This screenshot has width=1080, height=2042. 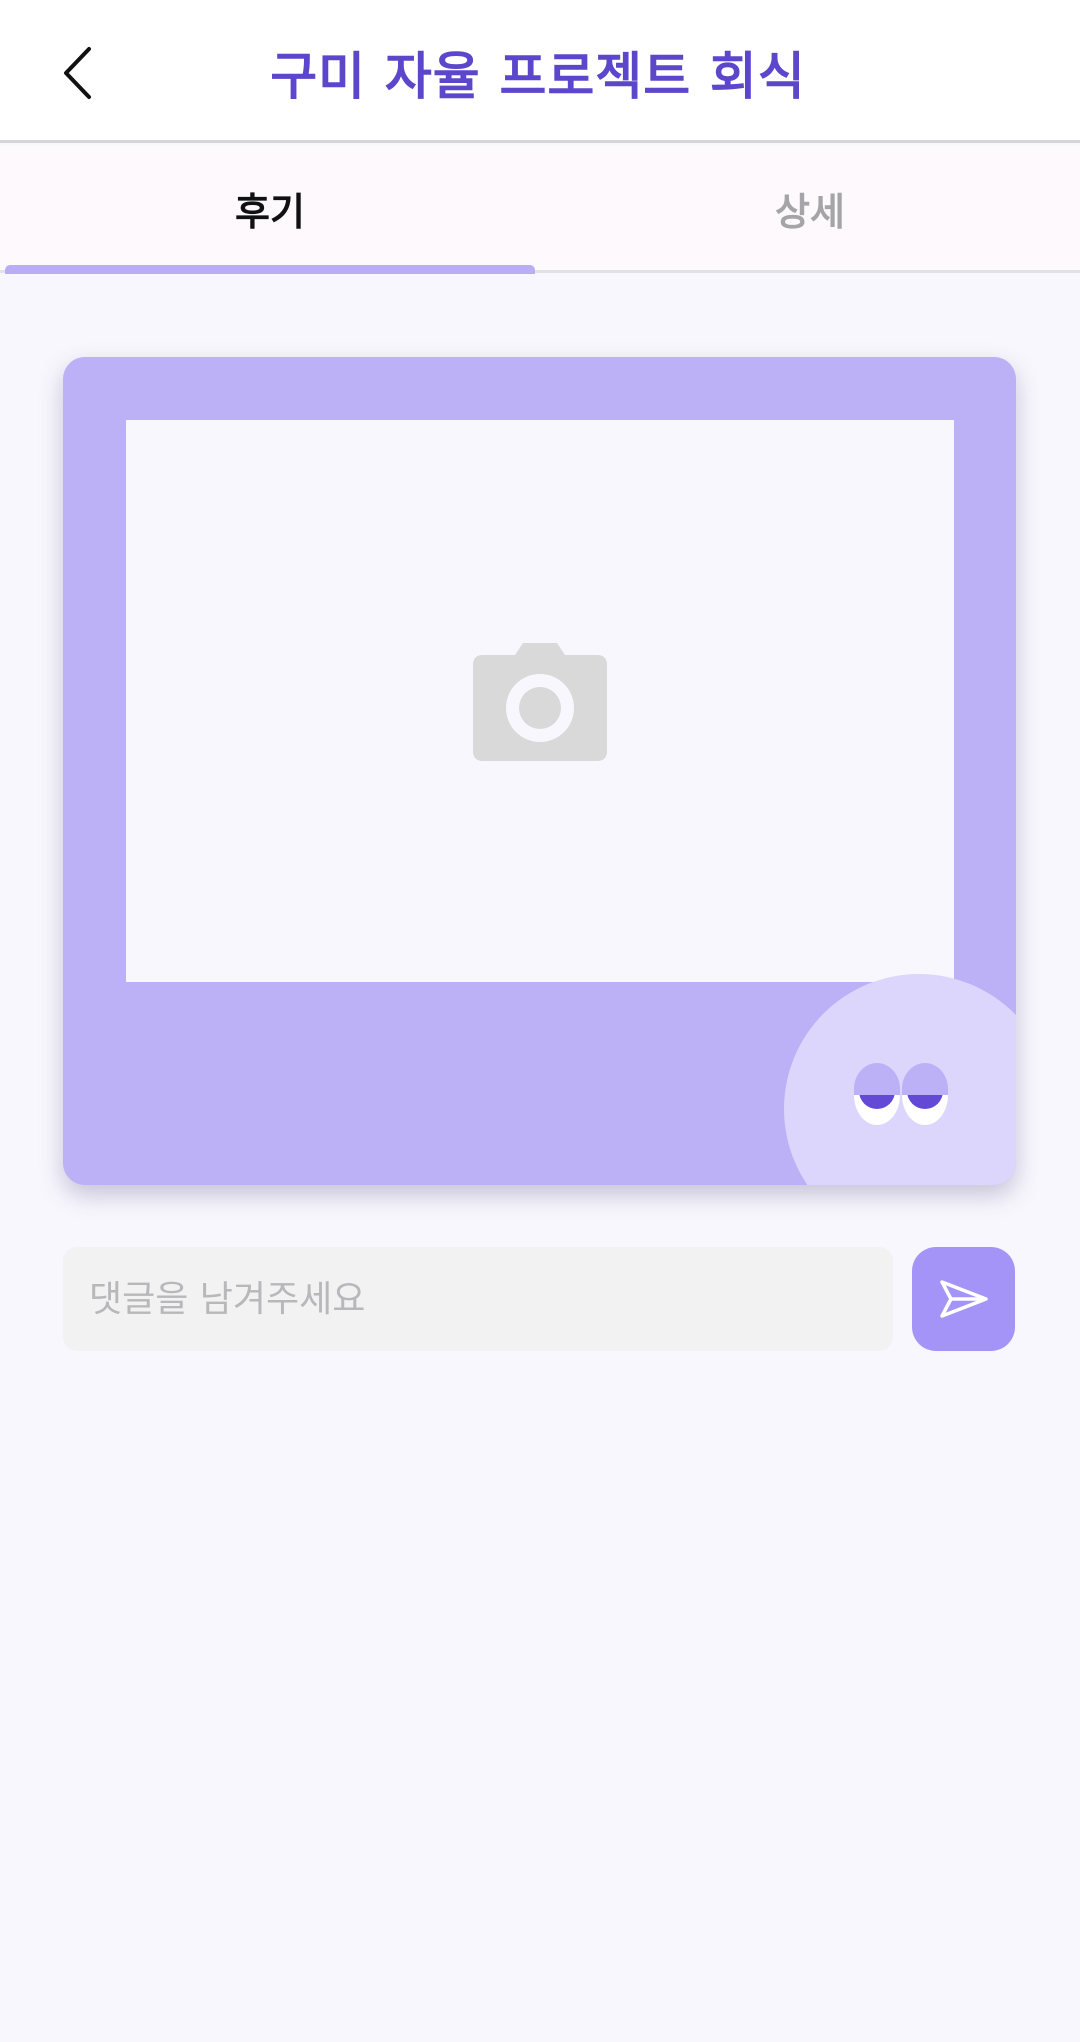 What do you see at coordinates (901, 1094) in the screenshot?
I see `mascot-eyes-icon` at bounding box center [901, 1094].